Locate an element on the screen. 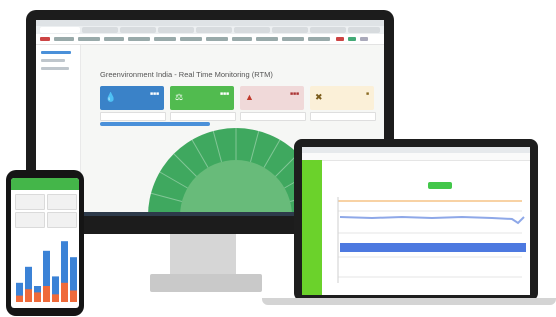 This screenshot has width=556, height=317. mobile-bar-chart is located at coordinates (46, 271).